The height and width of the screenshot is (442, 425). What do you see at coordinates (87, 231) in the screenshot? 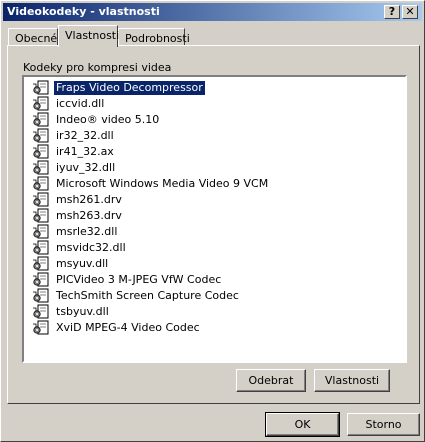
I see `codec-label: msrle32.dll` at bounding box center [87, 231].